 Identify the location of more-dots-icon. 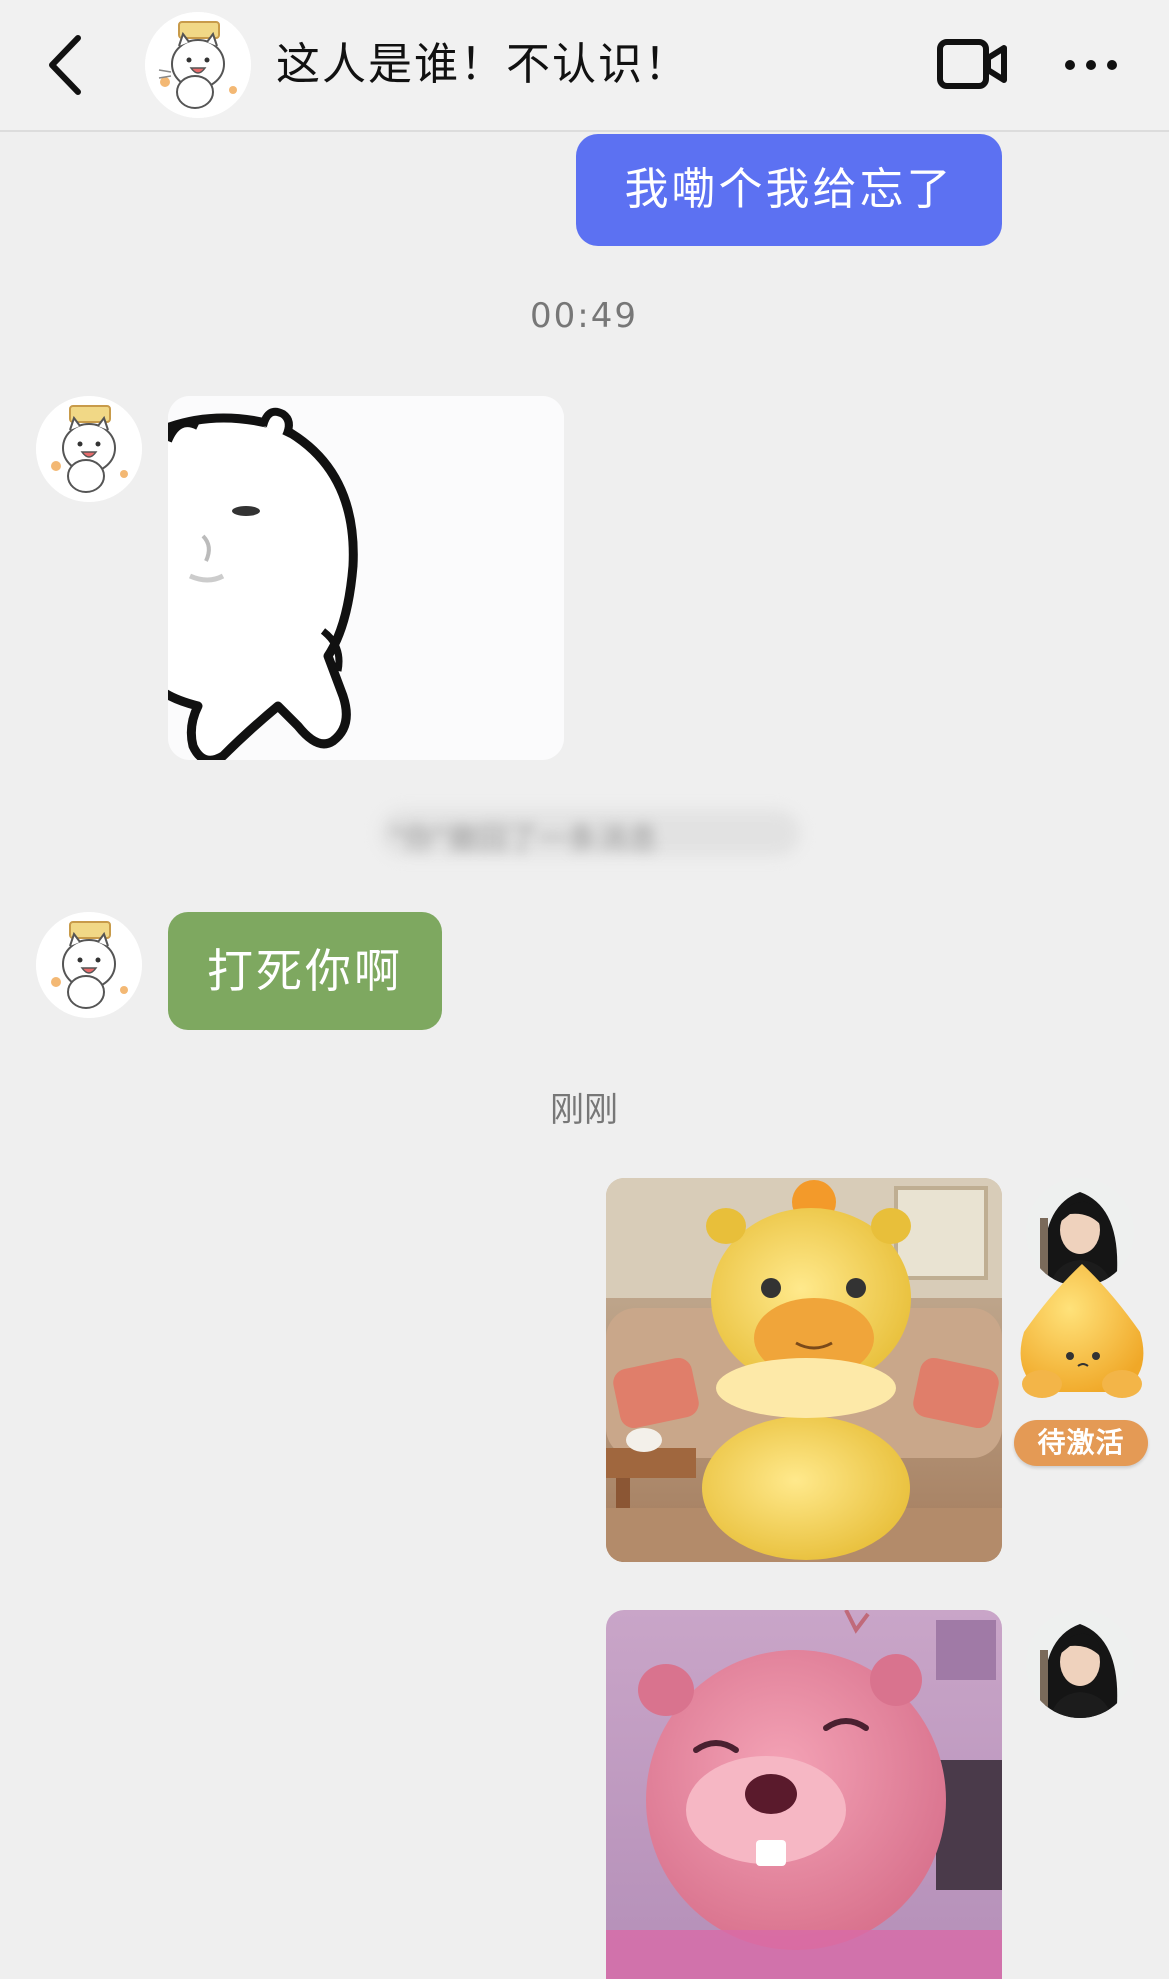
(1091, 65).